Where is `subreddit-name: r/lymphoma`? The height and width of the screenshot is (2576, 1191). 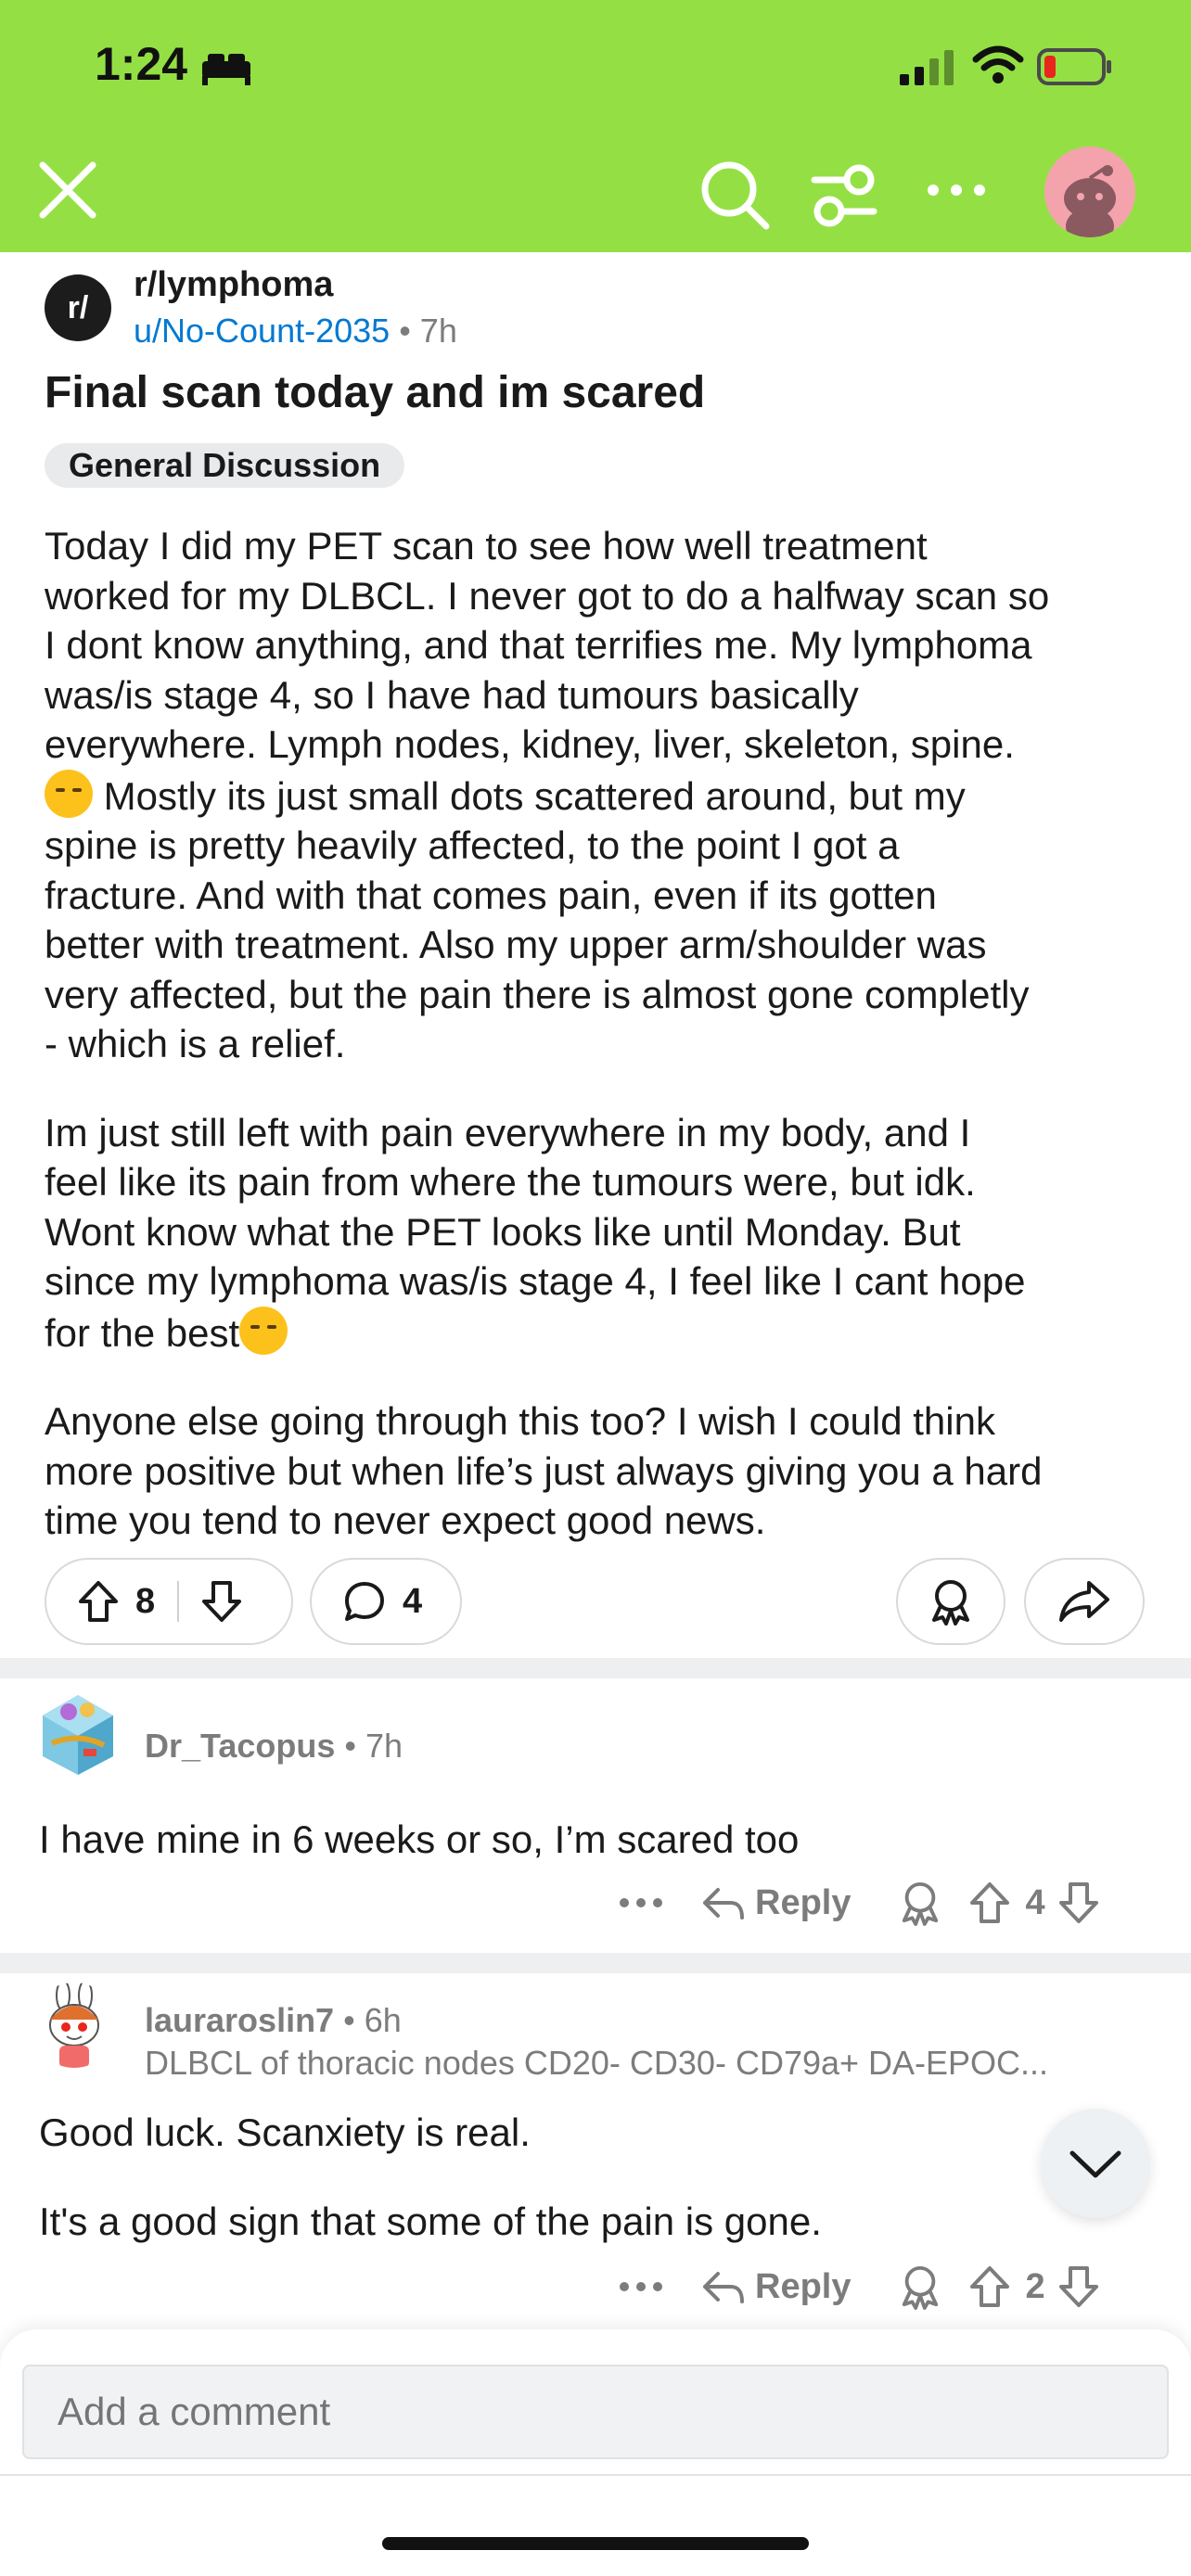
subreddit-name: r/lymphoma is located at coordinates (233, 285).